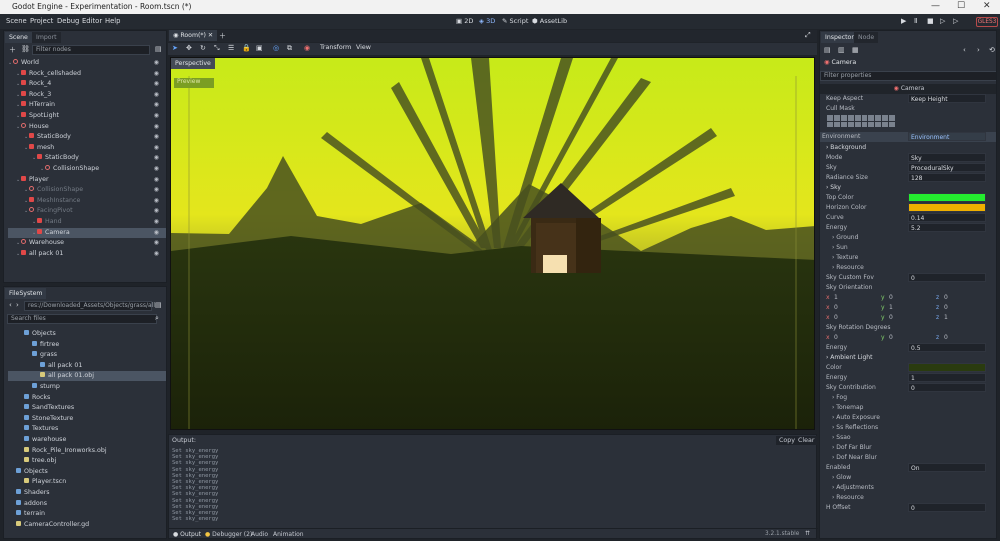 The width and height of the screenshot is (1000, 541). I want to click on maximize-icon: ☐, so click(961, 6).